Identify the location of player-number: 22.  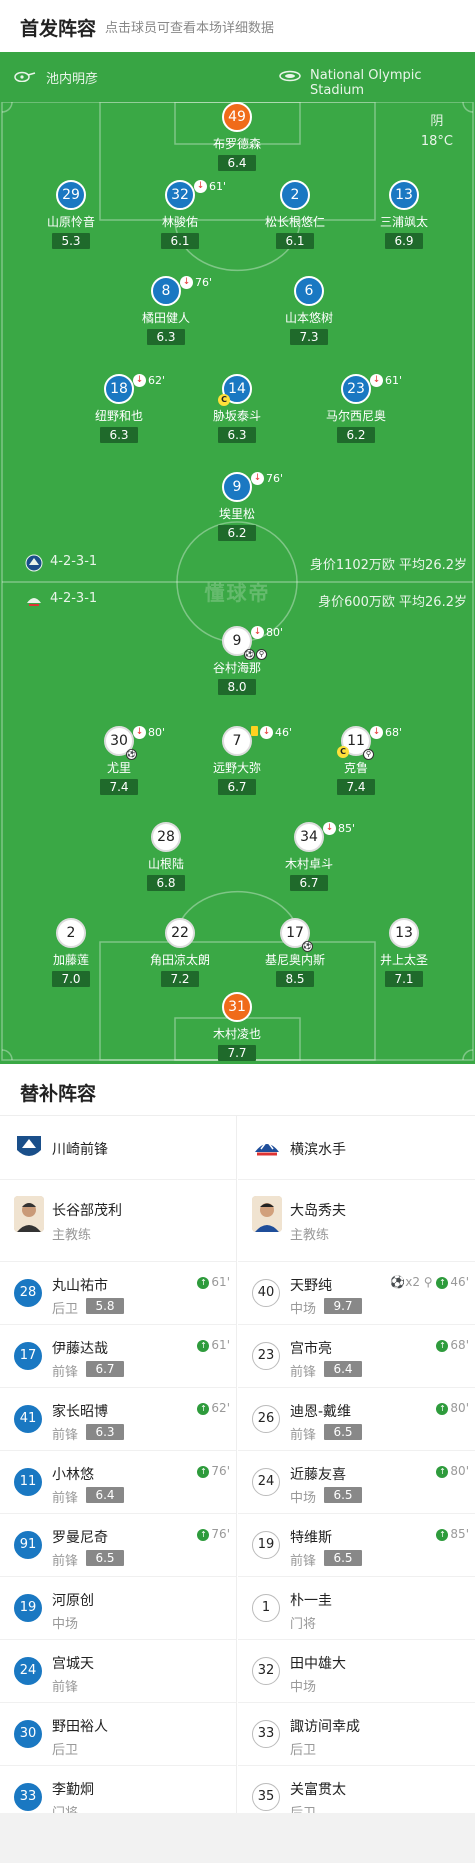
(180, 933).